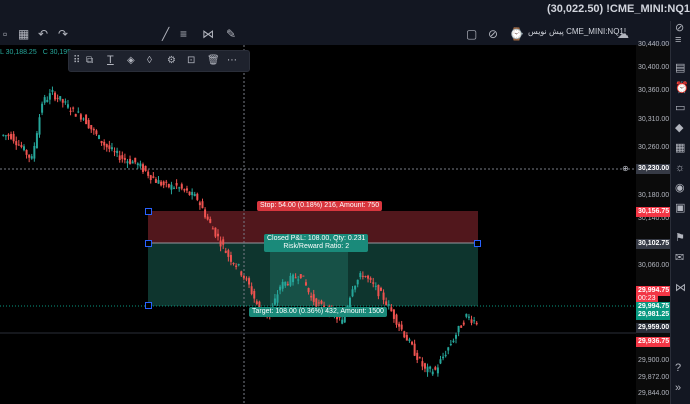  Describe the element at coordinates (654, 244) in the screenshot. I see `entry-price-tag: 30,102.75` at that location.